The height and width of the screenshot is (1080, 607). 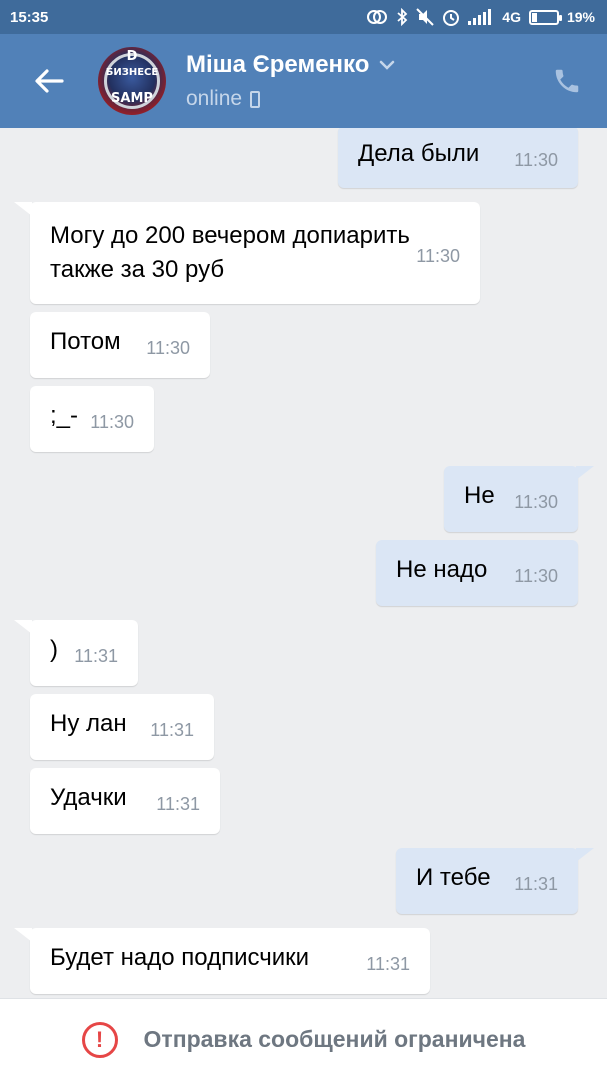 I want to click on incoming-message: ) 11:31, so click(x=76, y=653).